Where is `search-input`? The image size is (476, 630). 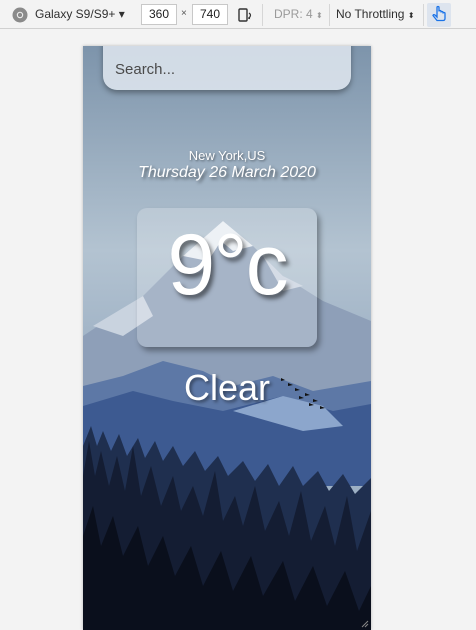 search-input is located at coordinates (225, 69).